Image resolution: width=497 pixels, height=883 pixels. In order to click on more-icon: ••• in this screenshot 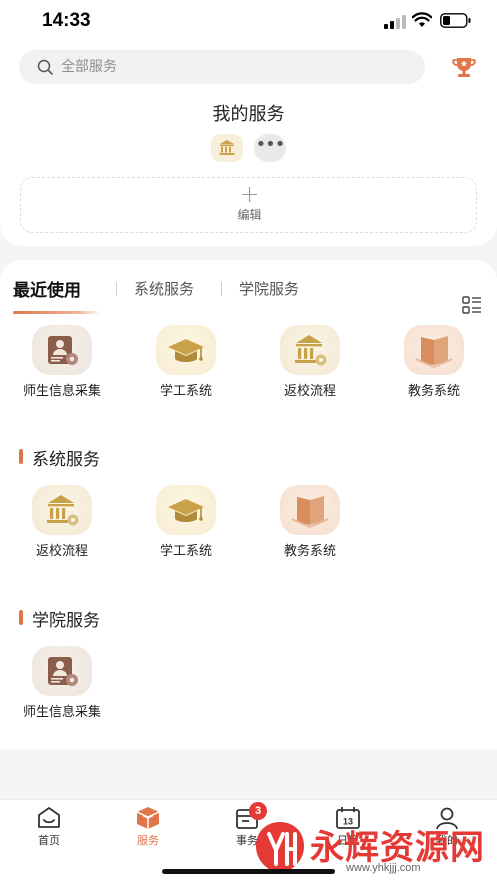, I will do `click(270, 148)`.